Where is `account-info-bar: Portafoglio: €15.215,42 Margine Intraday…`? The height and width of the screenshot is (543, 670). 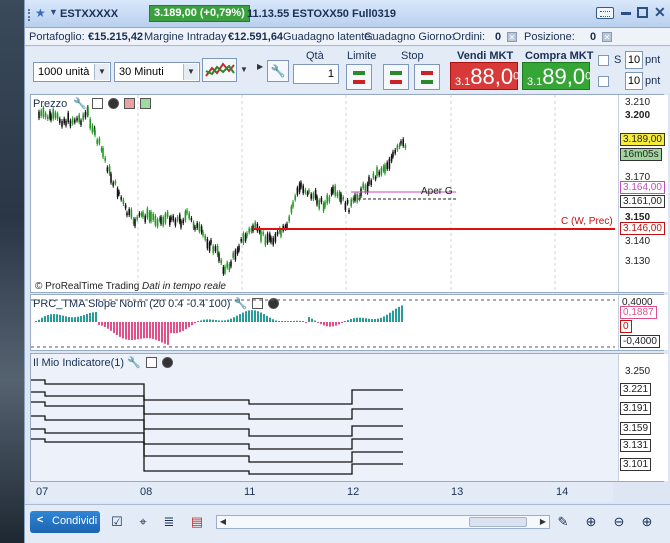
account-info-bar: Portafoglio: €15.215,42 Margine Intraday… is located at coordinates (347, 37).